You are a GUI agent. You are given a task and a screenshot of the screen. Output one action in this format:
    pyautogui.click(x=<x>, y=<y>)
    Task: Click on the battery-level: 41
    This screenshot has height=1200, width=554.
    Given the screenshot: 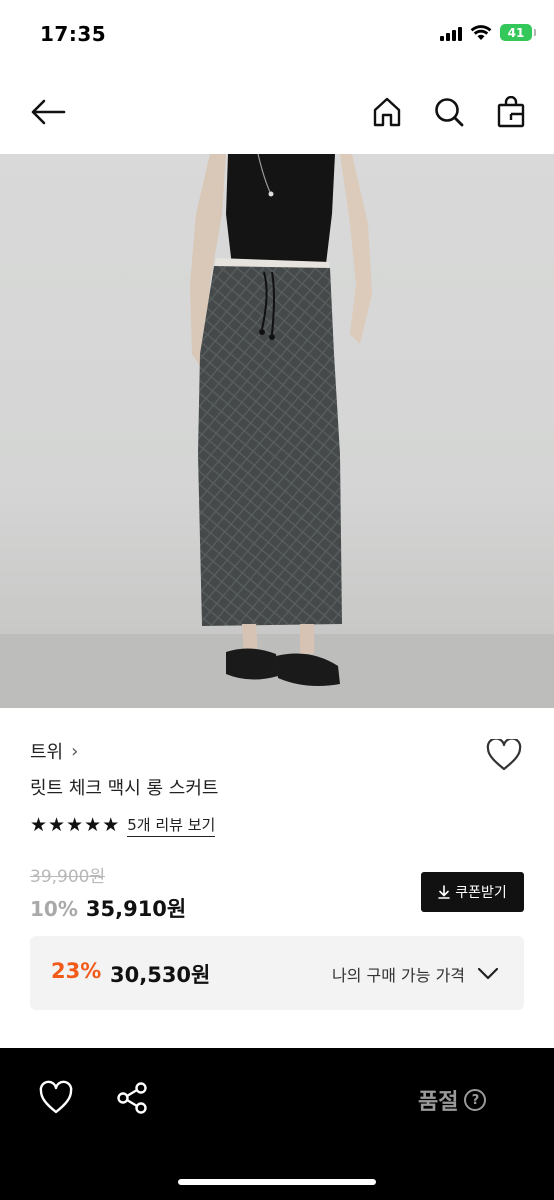 What is the action you would take?
    pyautogui.click(x=516, y=32)
    